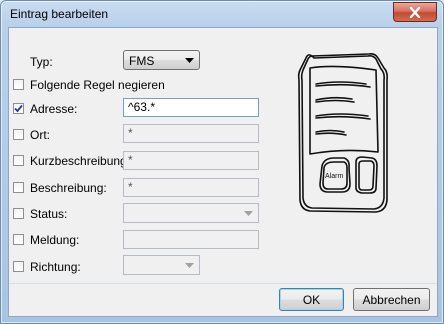  Describe the element at coordinates (191, 239) in the screenshot. I see `meldung-input` at that location.